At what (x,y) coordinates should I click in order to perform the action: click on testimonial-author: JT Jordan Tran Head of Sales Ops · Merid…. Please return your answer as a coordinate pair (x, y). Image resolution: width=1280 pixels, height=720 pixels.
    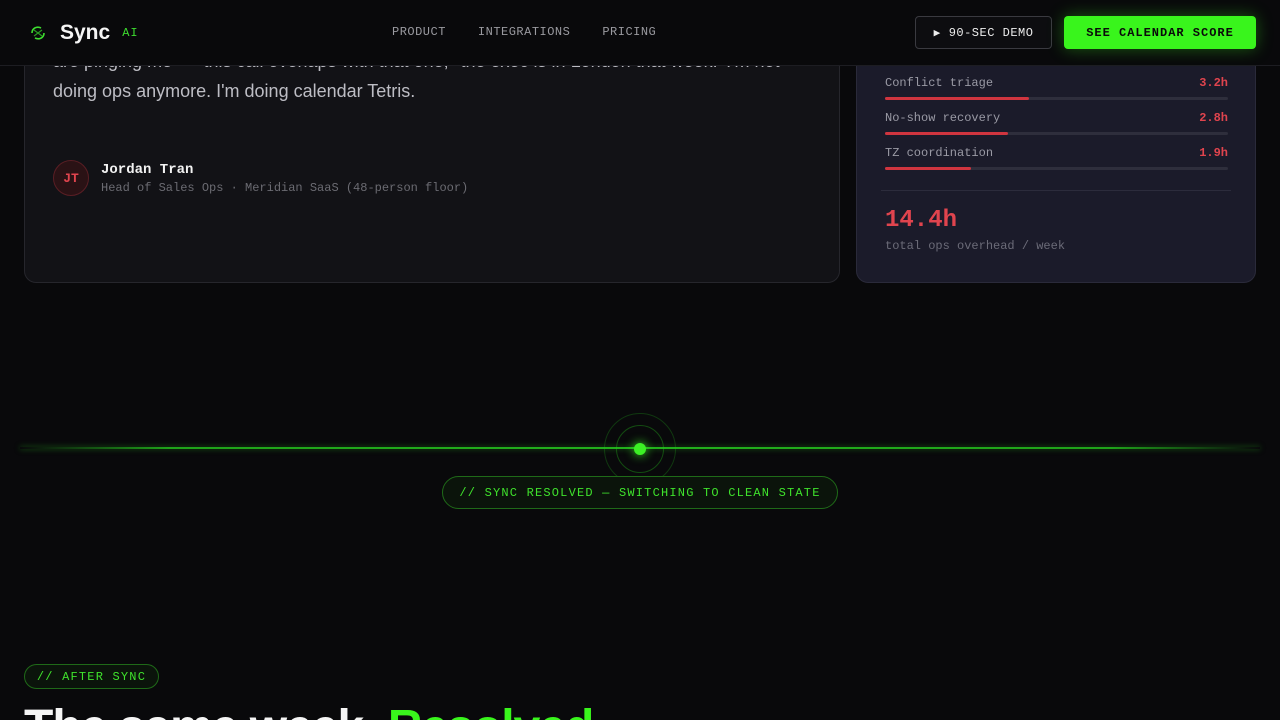
    Looking at the image, I should click on (260, 178).